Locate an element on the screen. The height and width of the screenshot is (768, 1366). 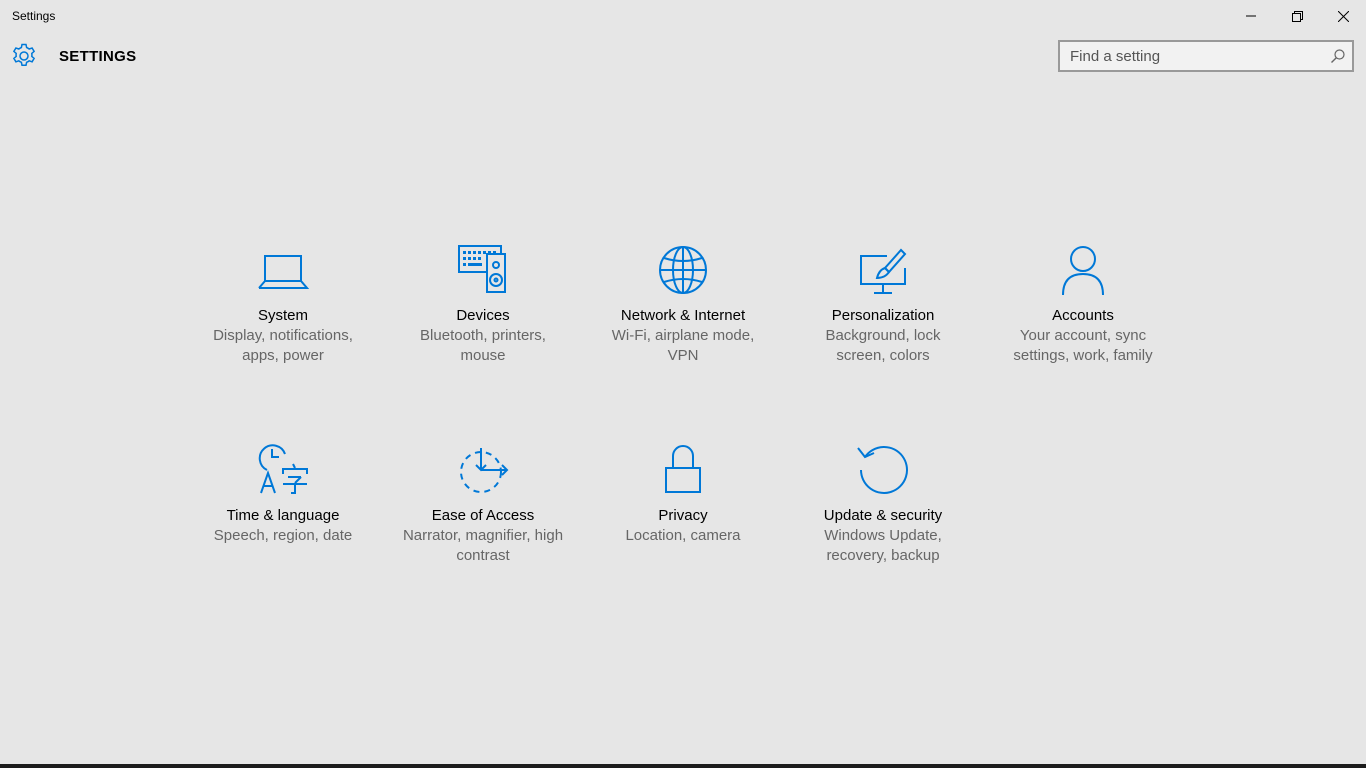
close-button is located at coordinates (1343, 16).